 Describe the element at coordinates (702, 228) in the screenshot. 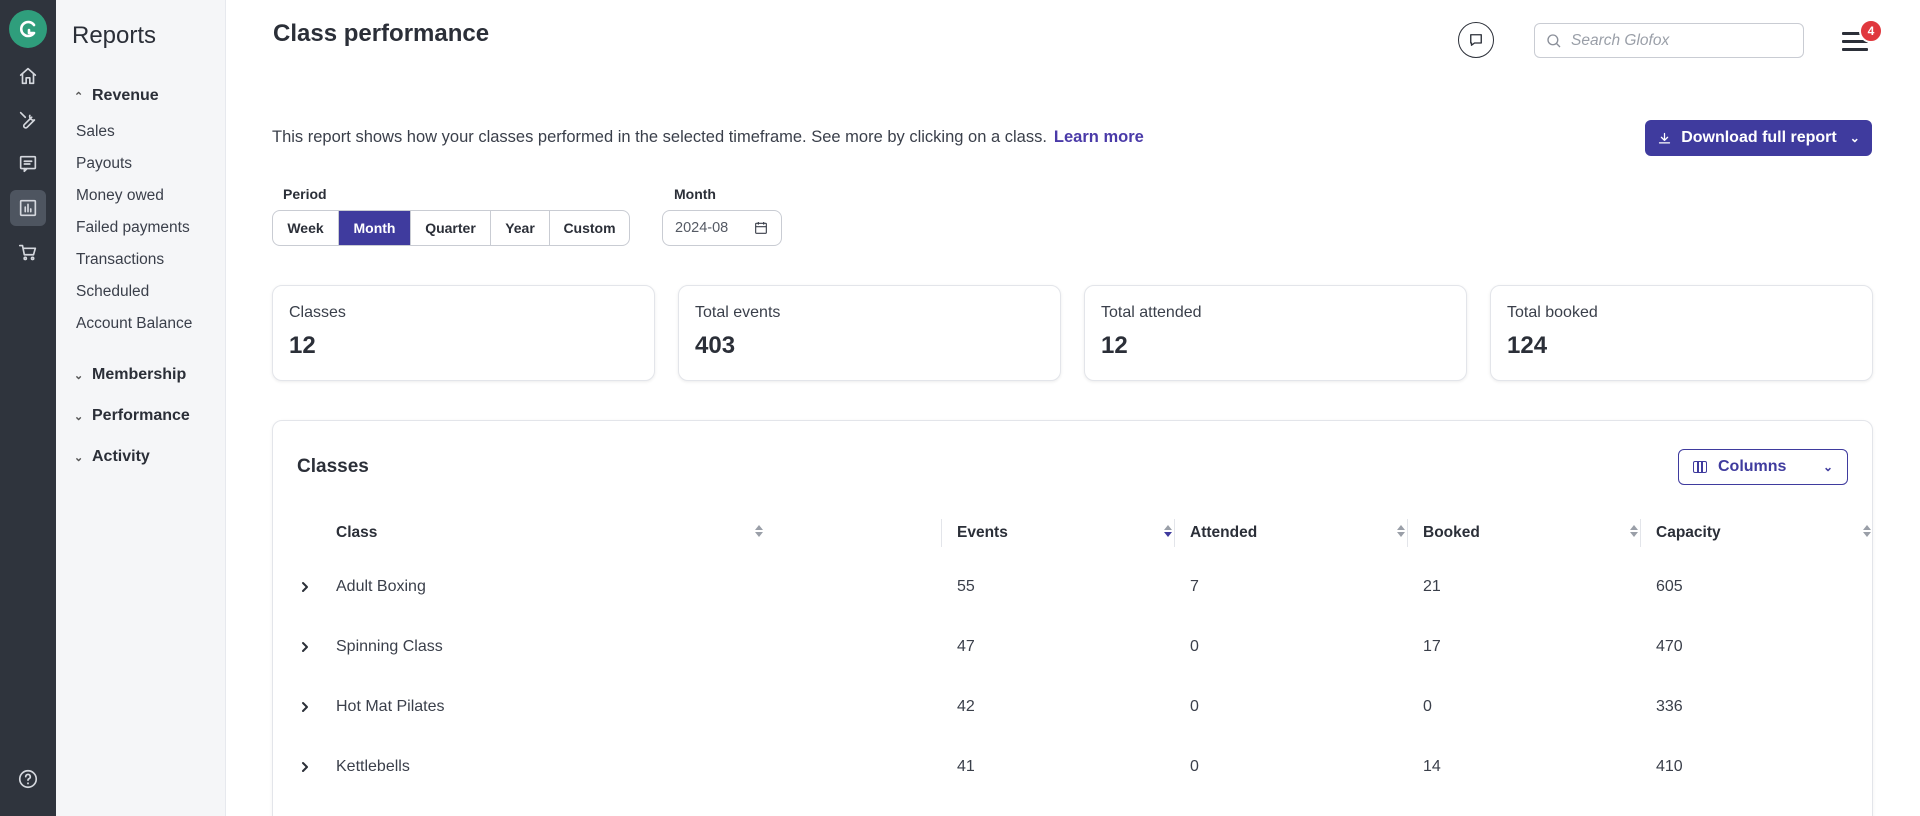

I see `month-value: 2024-08` at that location.